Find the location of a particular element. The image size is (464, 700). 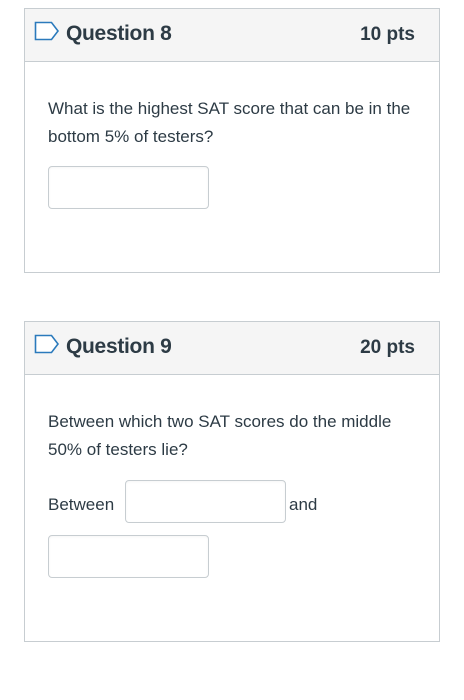

question-title: Question 9 is located at coordinates (119, 346).